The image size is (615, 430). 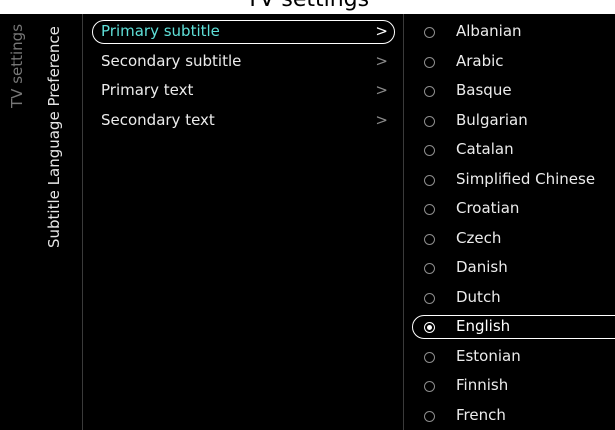 I want to click on menu-item-secondary-text: Secondary text >, so click(x=243, y=121).